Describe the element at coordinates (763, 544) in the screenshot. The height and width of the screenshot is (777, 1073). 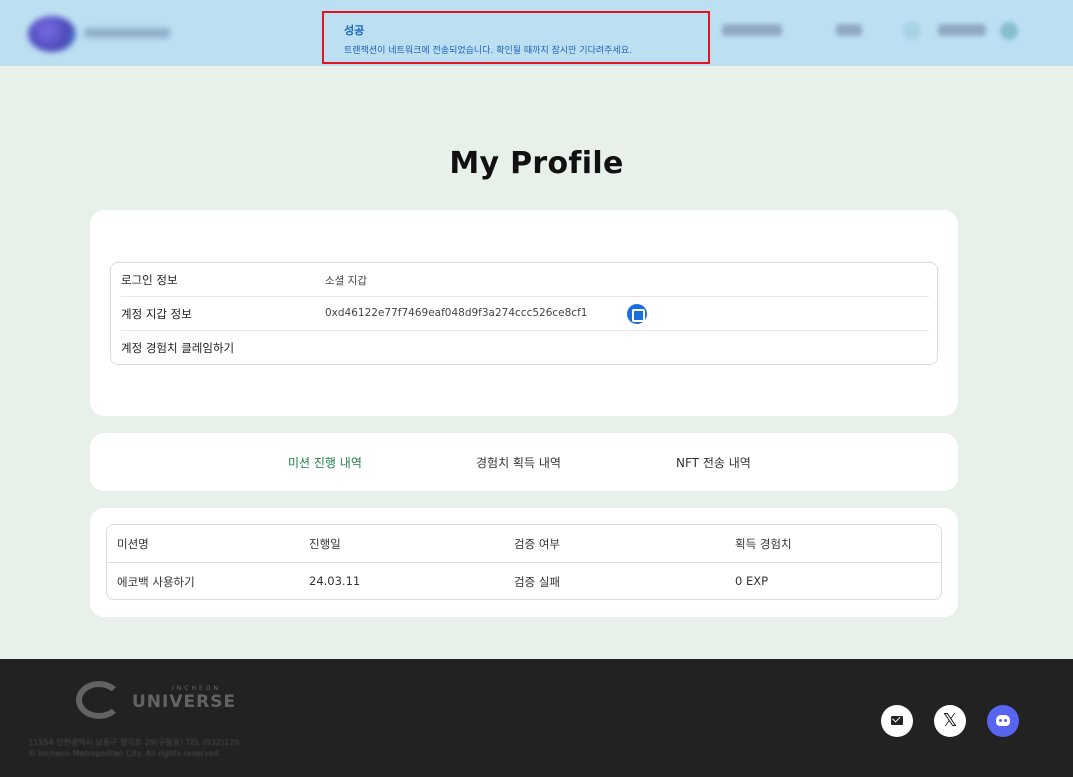
I see `header-exp: 획득 경험치` at that location.